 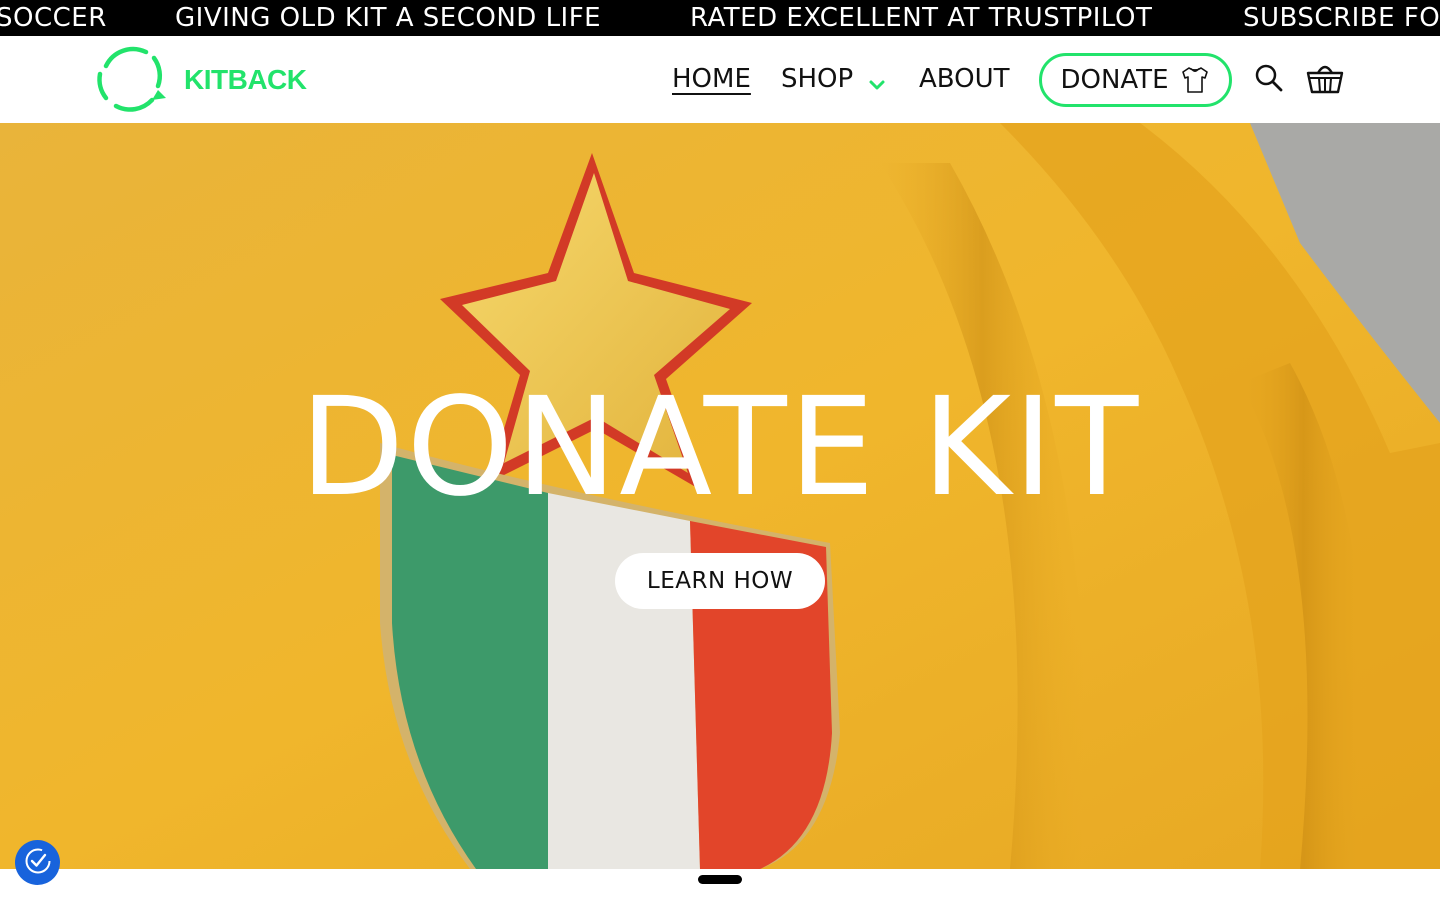 I want to click on donate-button: DONATE, so click(x=1135, y=80).